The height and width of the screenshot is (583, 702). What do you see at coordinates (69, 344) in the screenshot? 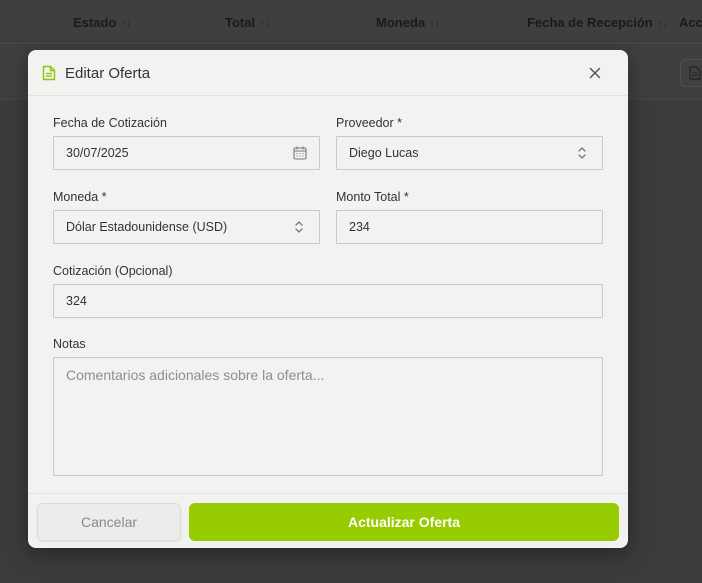
I see `notas-label: Notas` at bounding box center [69, 344].